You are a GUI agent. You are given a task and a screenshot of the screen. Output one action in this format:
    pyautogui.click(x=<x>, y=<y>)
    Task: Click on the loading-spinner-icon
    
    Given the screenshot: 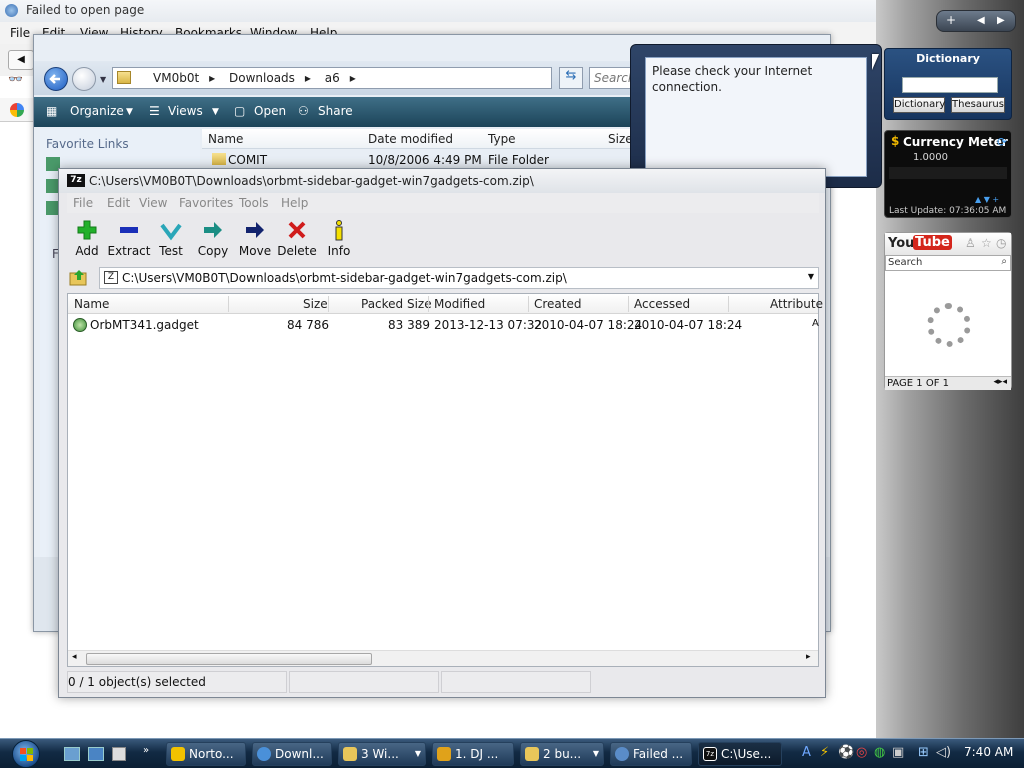 What is the action you would take?
    pyautogui.click(x=949, y=325)
    